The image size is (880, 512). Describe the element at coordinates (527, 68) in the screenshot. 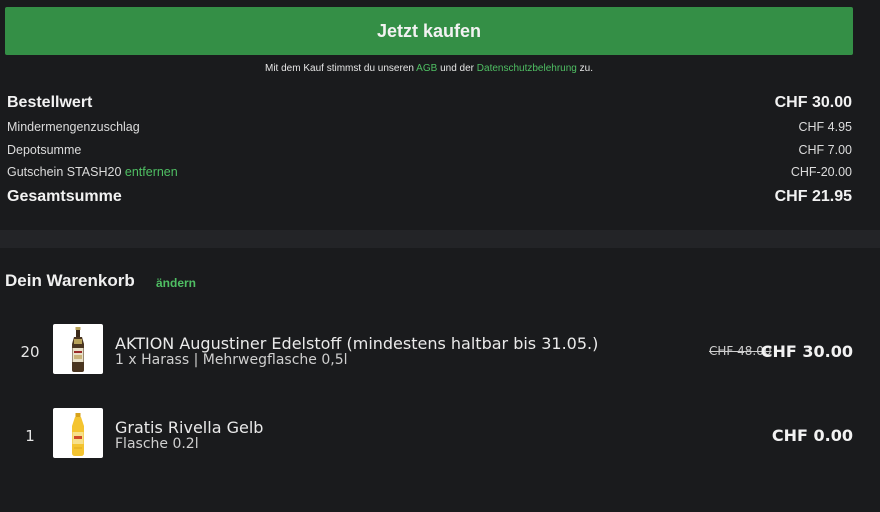

I see `privacy-link: Datenschutzbelehrung` at that location.